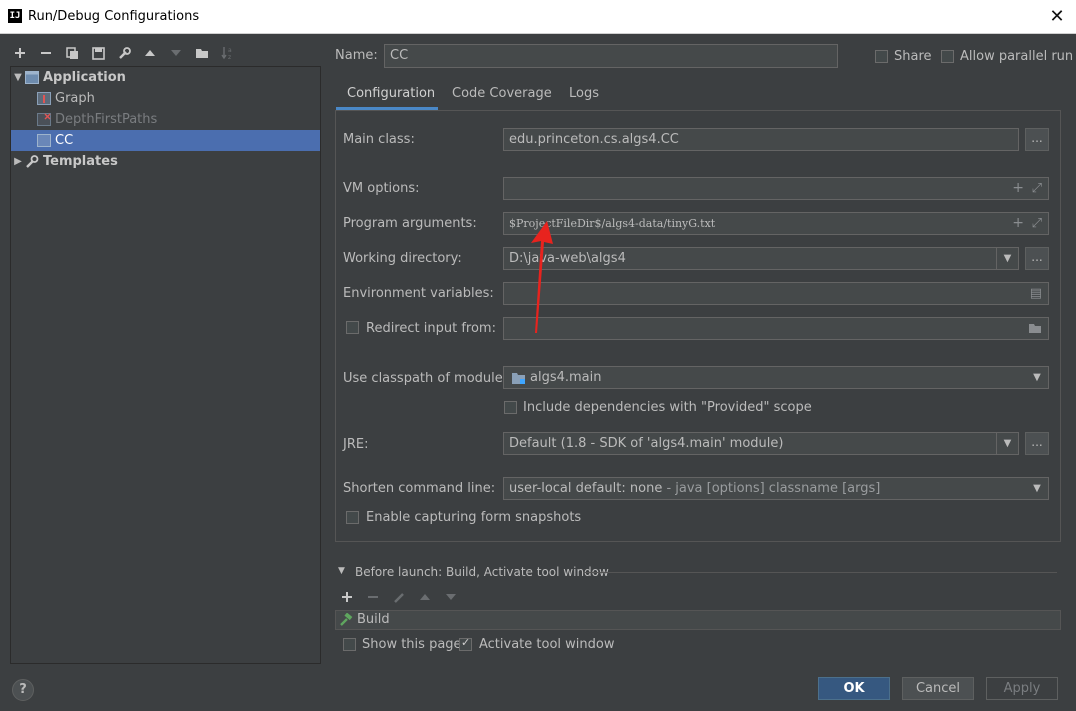  I want to click on enable-snapshots-checkbox, so click(352, 517).